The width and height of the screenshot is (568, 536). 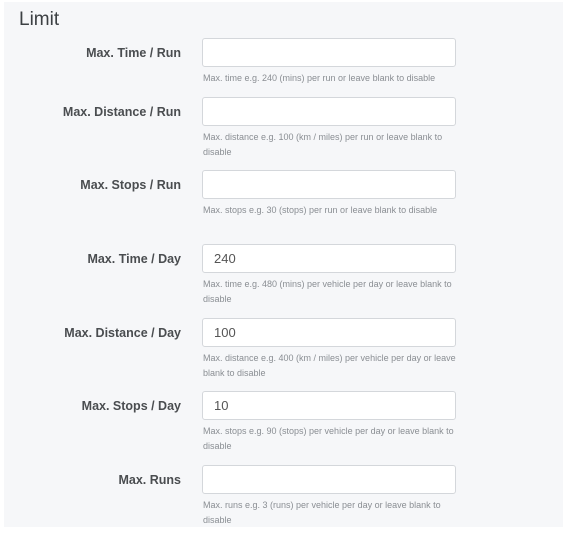 What do you see at coordinates (329, 111) in the screenshot?
I see `max-distance-run-input` at bounding box center [329, 111].